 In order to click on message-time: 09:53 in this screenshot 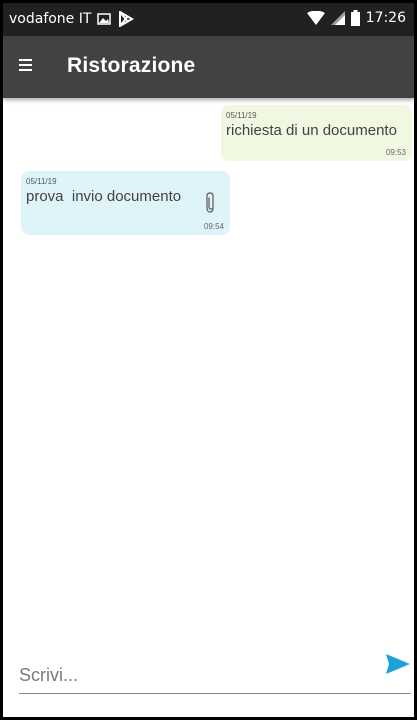, I will do `click(395, 152)`.